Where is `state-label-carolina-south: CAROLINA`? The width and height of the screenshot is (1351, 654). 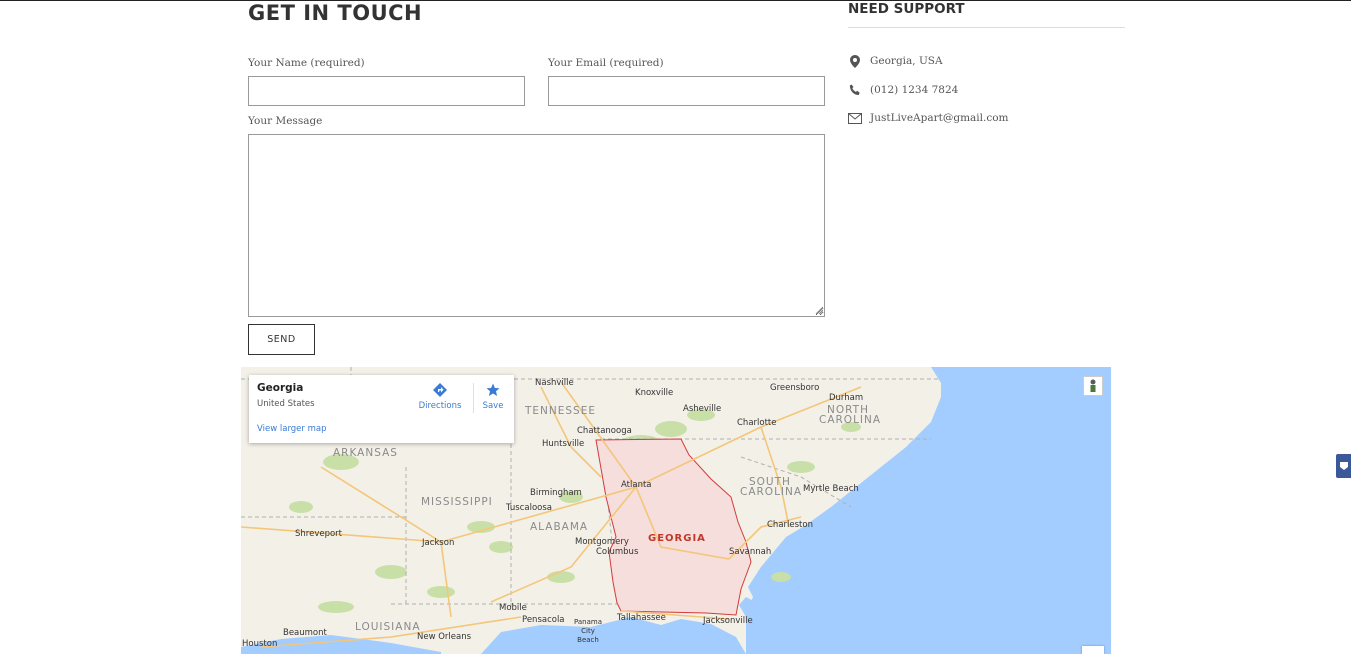 state-label-carolina-south: CAROLINA is located at coordinates (771, 492).